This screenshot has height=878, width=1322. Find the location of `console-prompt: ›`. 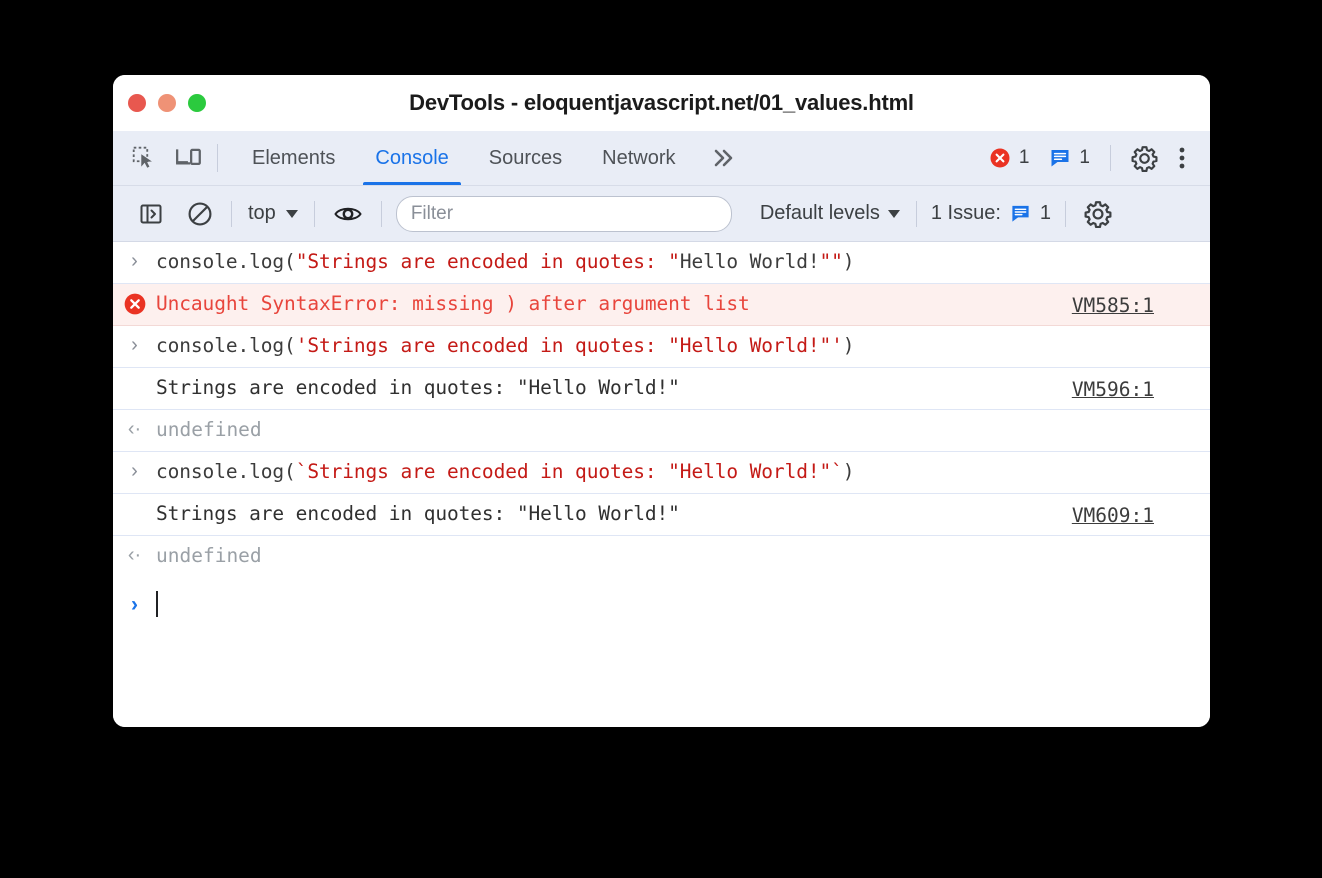

console-prompt: › is located at coordinates (661, 602).